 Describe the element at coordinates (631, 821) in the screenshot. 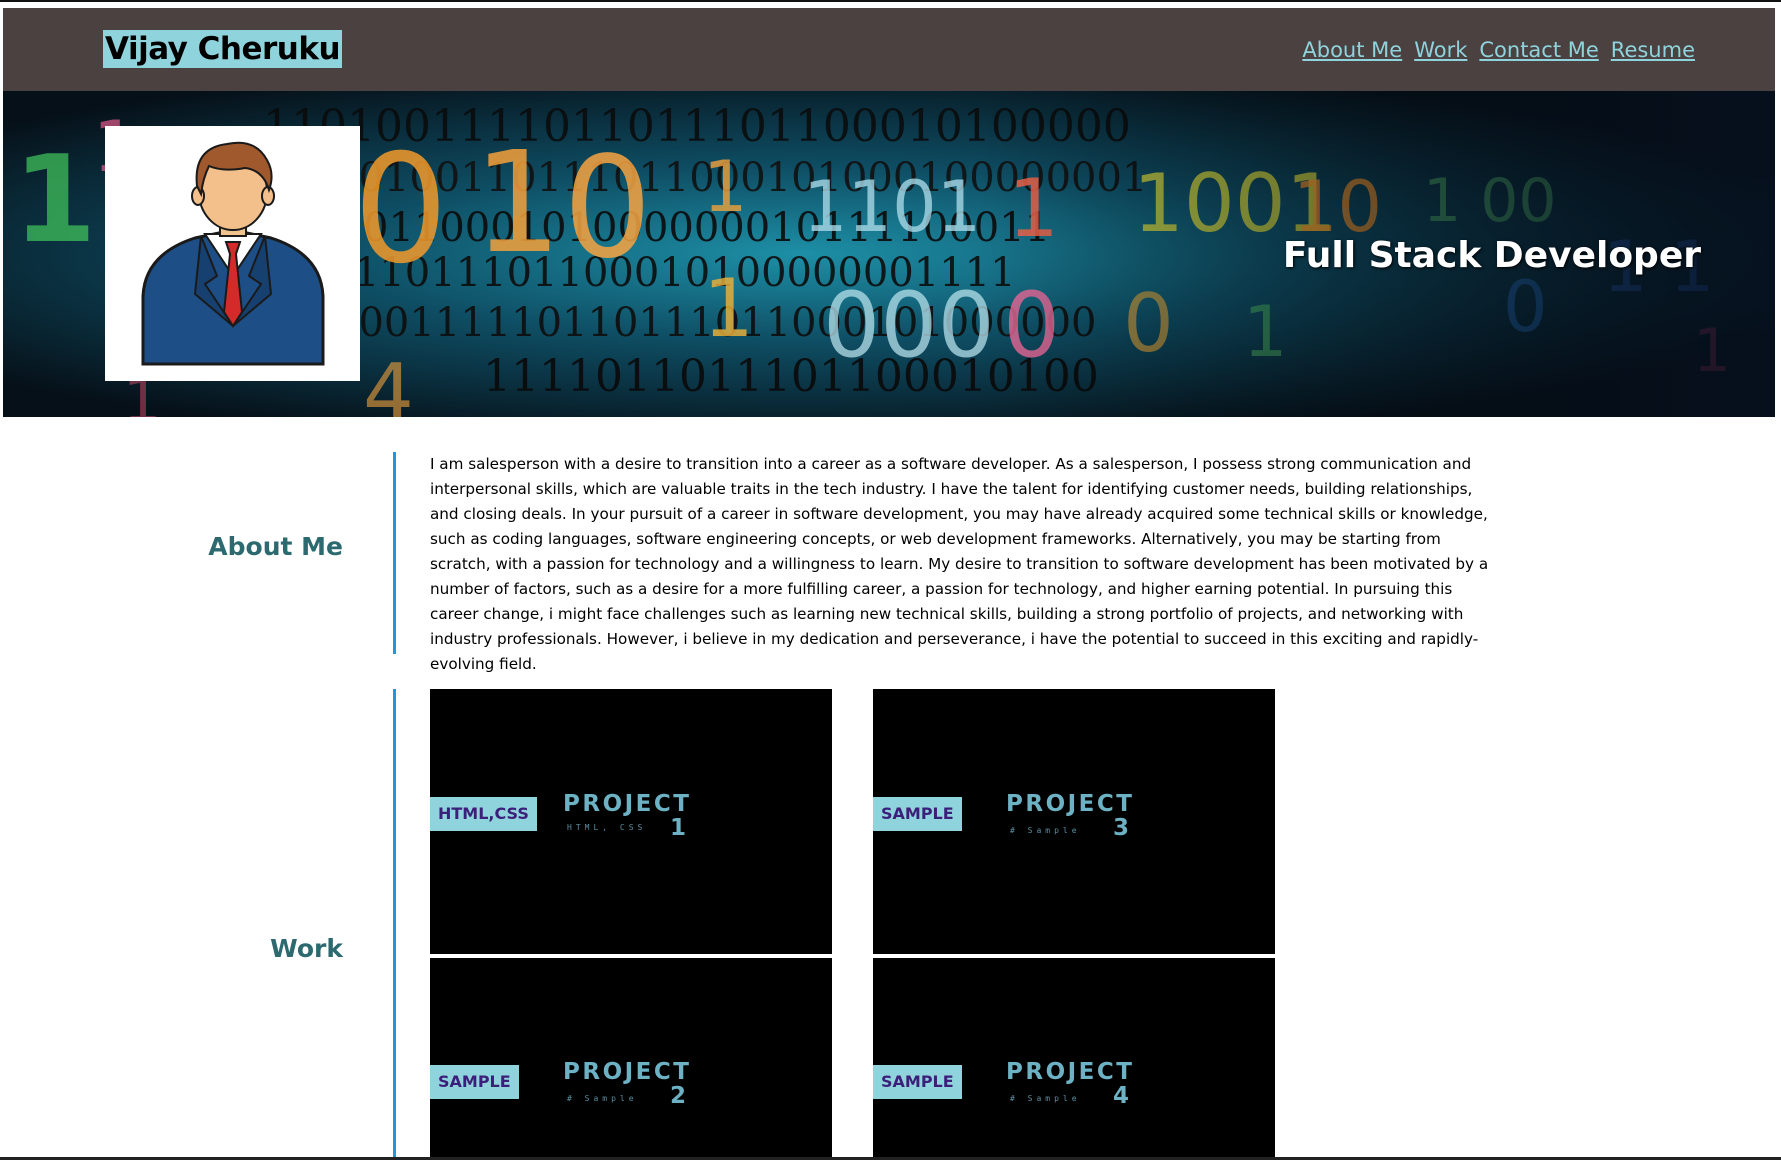

I see `project-card-1: HTML,CSS PROJECT HTML, CSS 1` at that location.